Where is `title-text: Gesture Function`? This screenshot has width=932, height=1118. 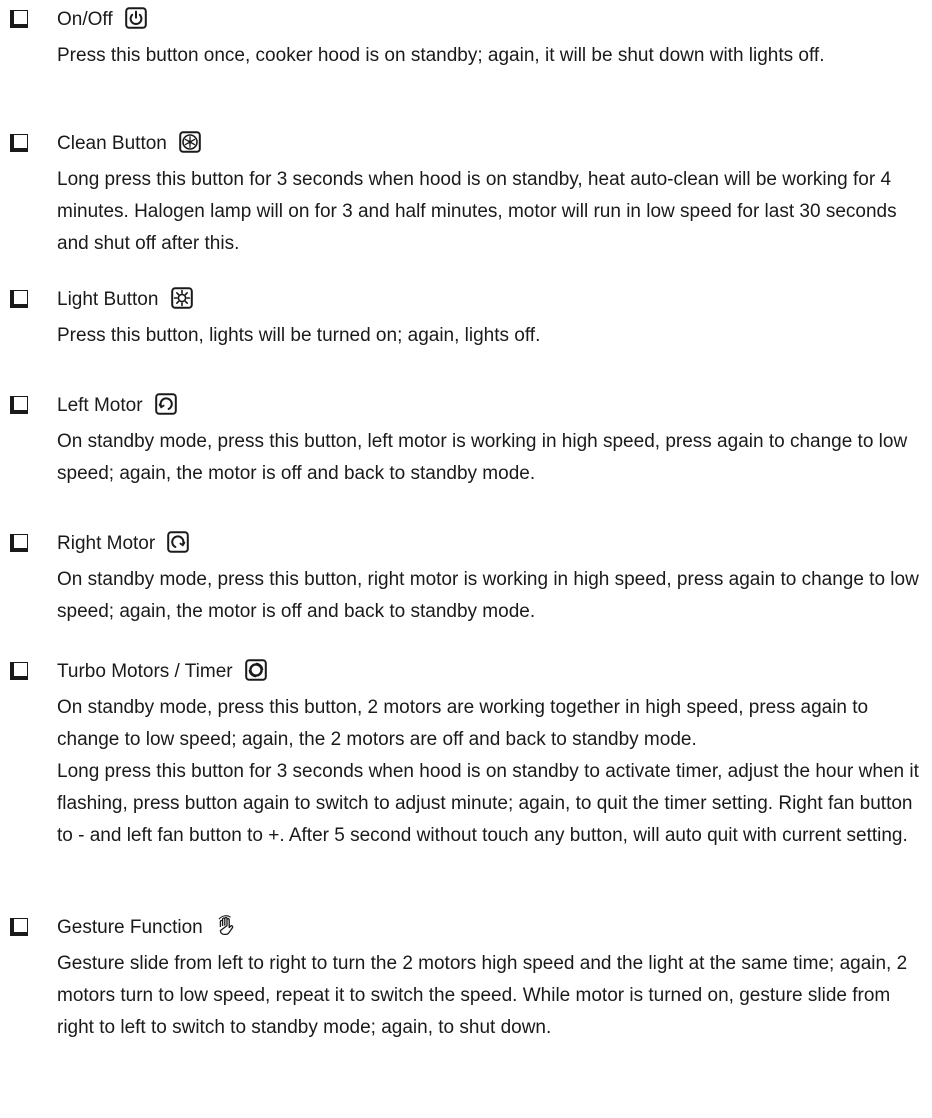
title-text: Gesture Function is located at coordinates (130, 927).